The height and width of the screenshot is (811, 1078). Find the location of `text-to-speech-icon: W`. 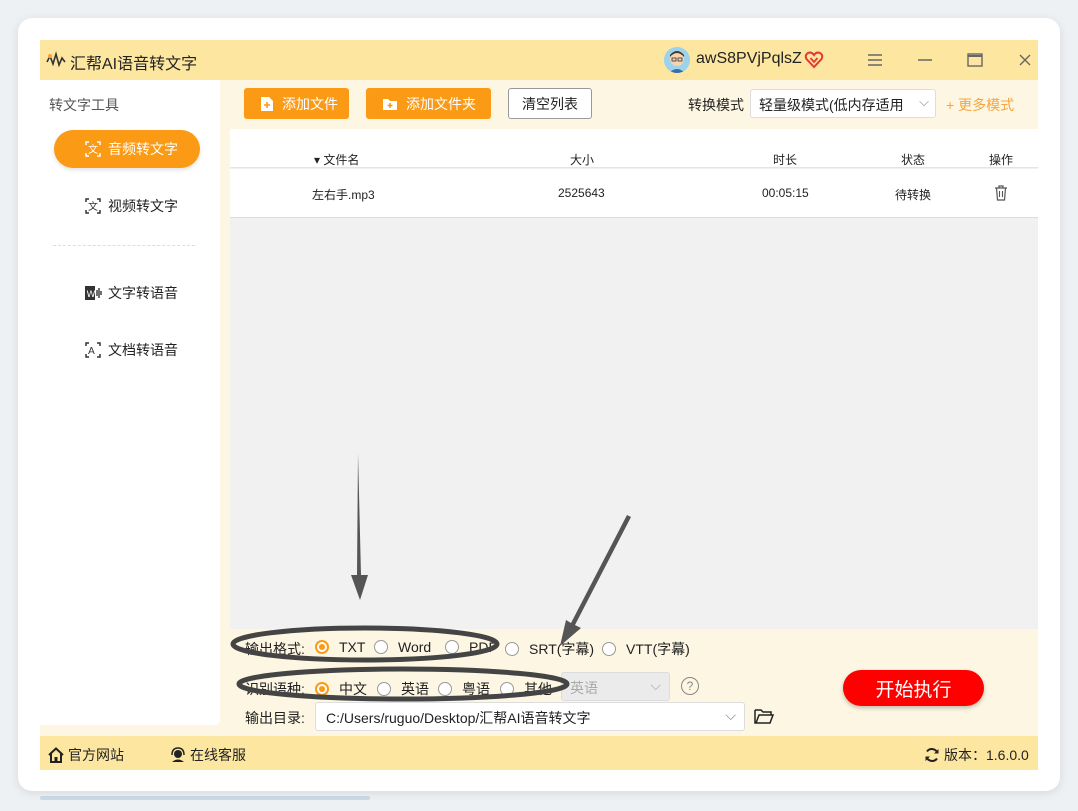

text-to-speech-icon: W is located at coordinates (93, 293).